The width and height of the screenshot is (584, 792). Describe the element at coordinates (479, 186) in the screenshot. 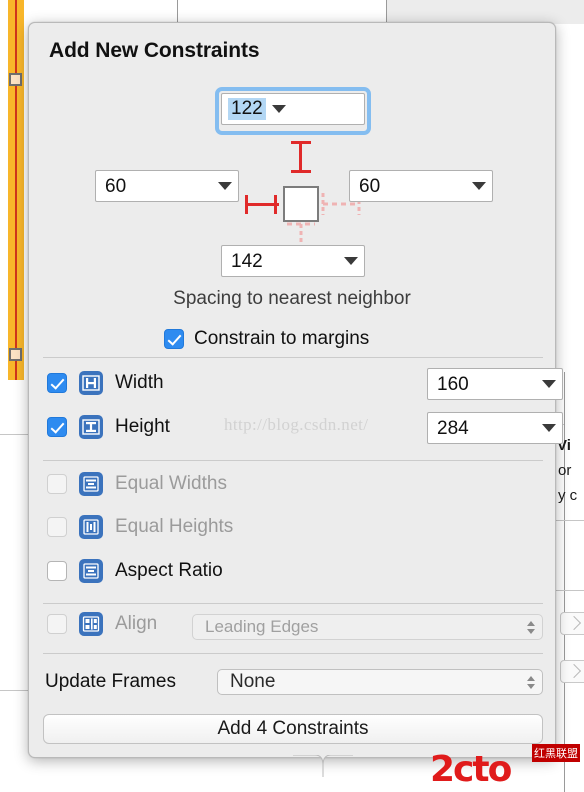

I see `spacing-right-dropdown-arrow` at that location.